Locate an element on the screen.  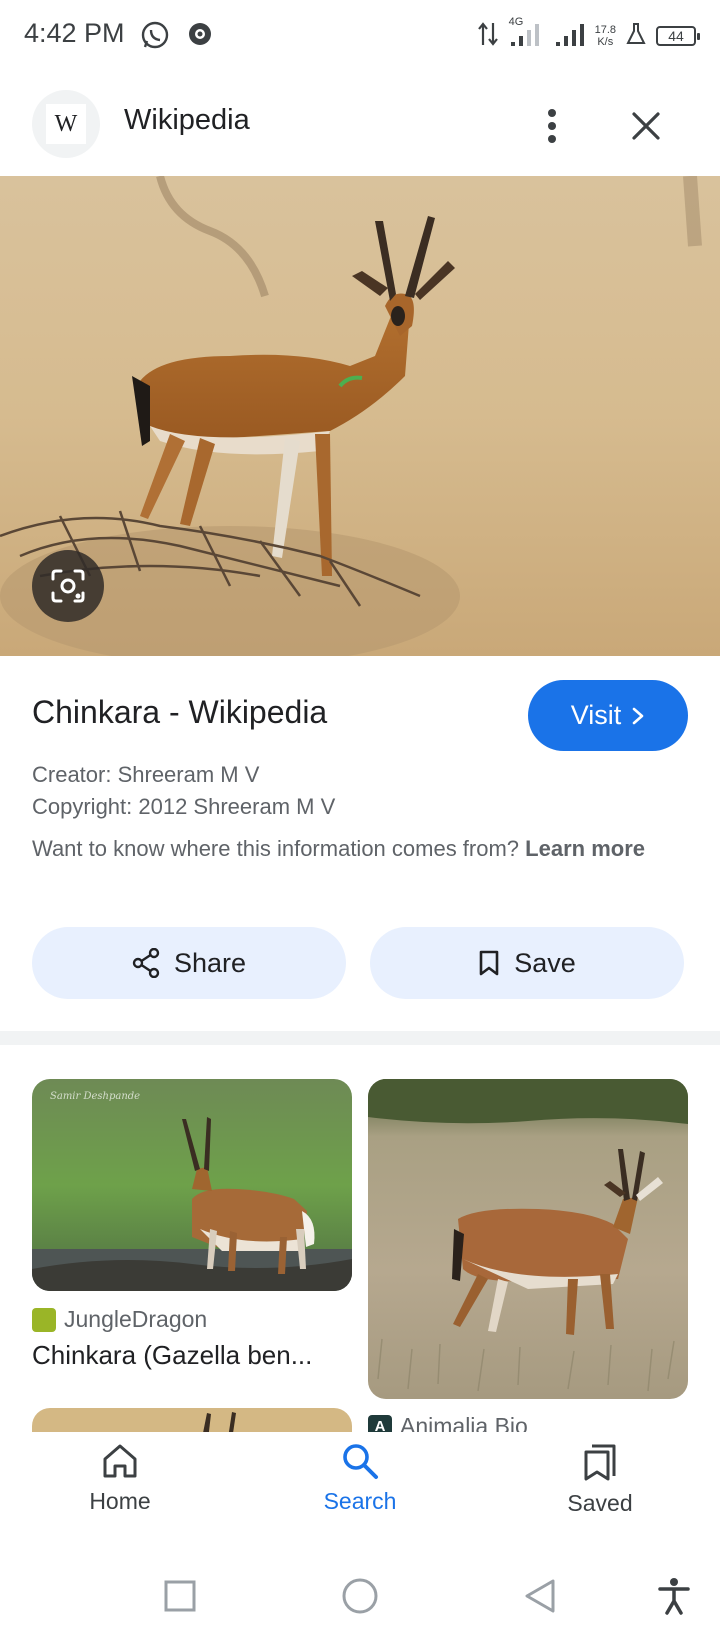
close-button is located at coordinates (646, 126).